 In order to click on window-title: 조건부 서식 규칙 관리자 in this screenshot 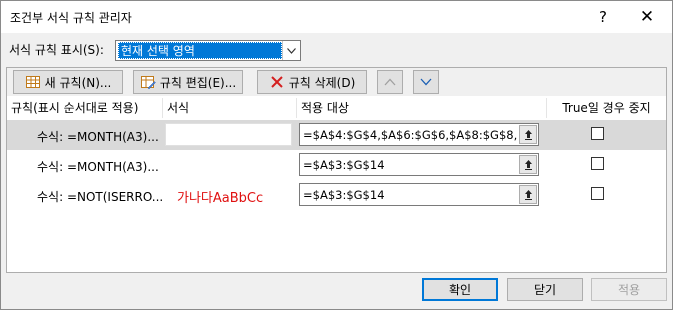, I will do `click(71, 18)`.